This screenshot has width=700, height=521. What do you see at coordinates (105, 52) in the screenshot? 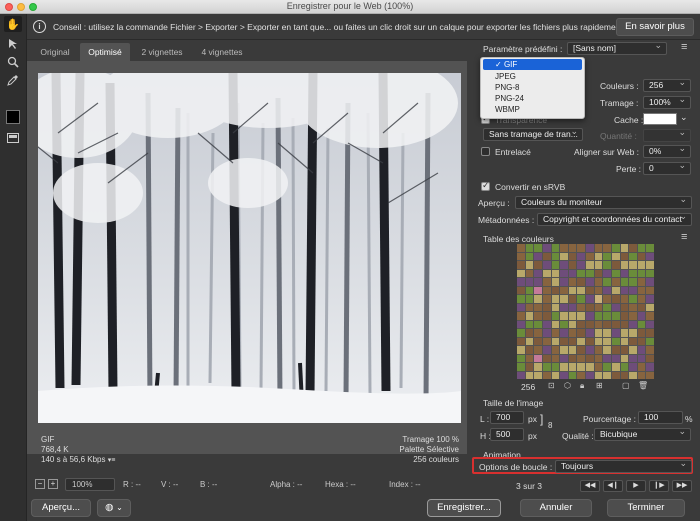
I see `tab-optimized: Optimisé` at bounding box center [105, 52].